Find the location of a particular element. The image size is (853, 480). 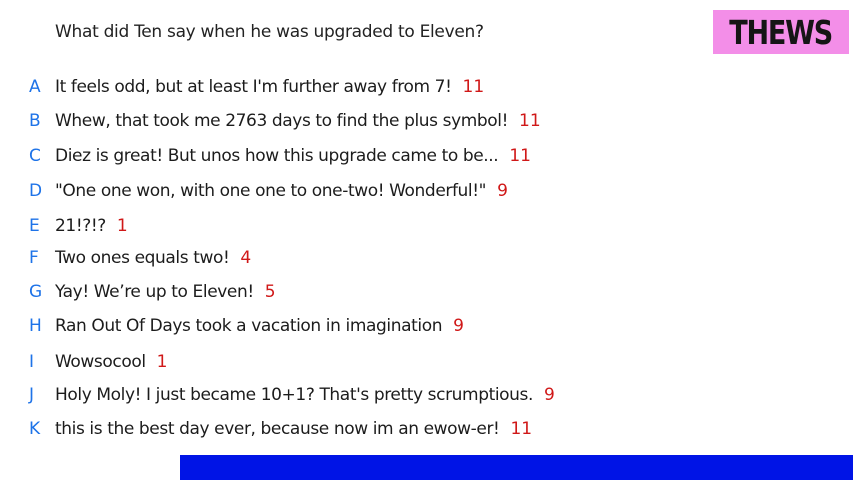

answer-text: Two ones equals two! 4 is located at coordinates (153, 258).